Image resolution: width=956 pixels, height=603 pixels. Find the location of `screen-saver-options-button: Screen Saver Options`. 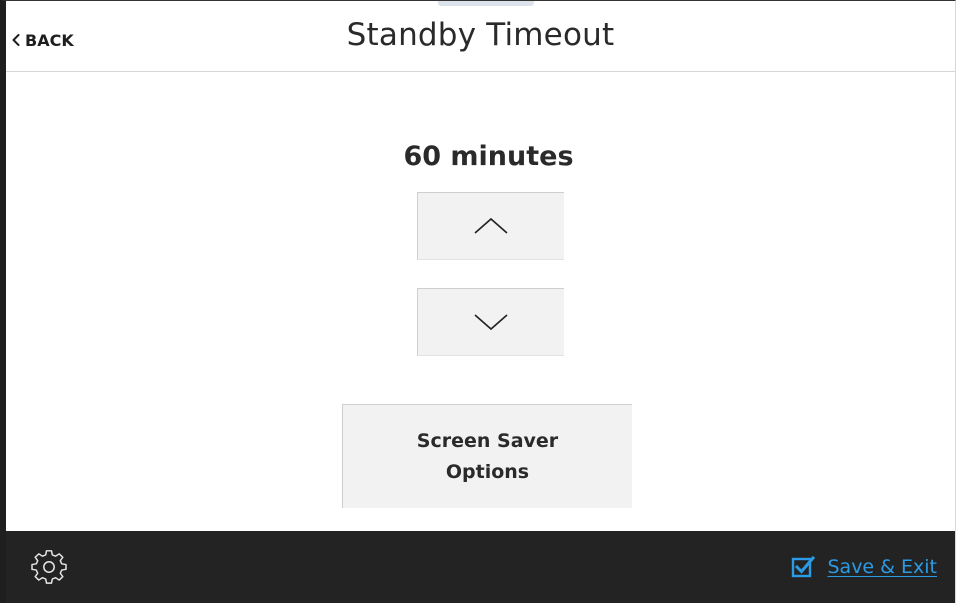

screen-saver-options-button: Screen Saver Options is located at coordinates (487, 456).